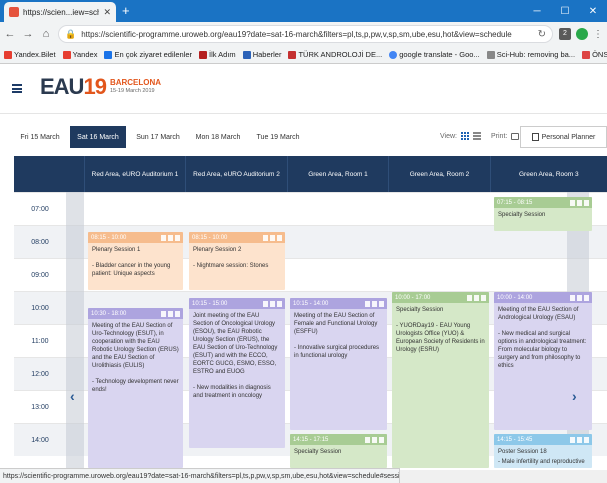 The width and height of the screenshot is (607, 483). I want to click on close-tab-icon: ✕, so click(107, 12).